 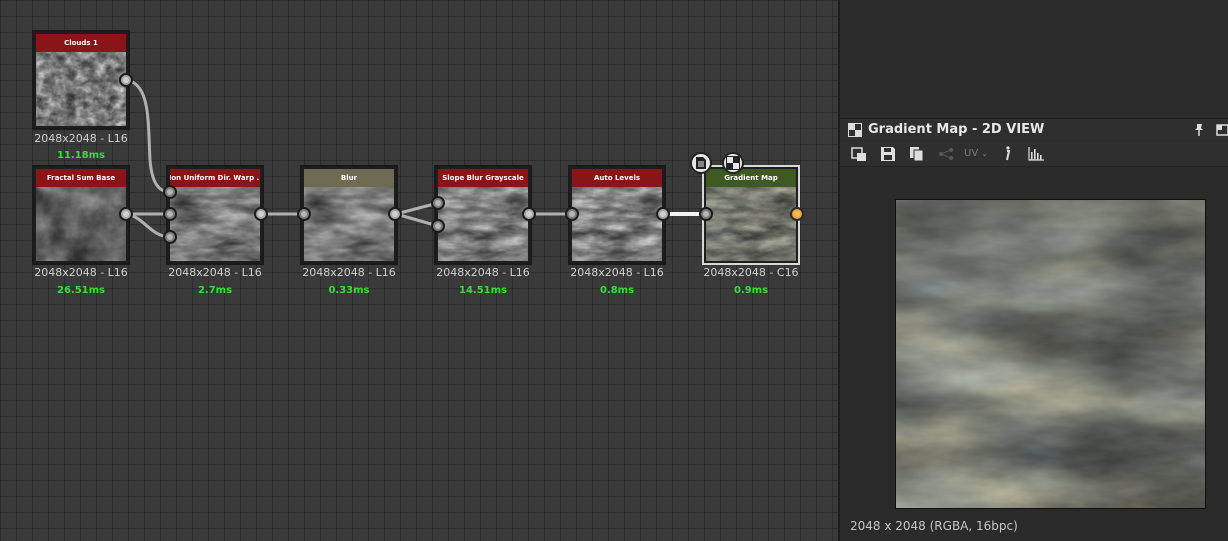 What do you see at coordinates (482, 290) in the screenshot?
I see `node-time: 14.51ms` at bounding box center [482, 290].